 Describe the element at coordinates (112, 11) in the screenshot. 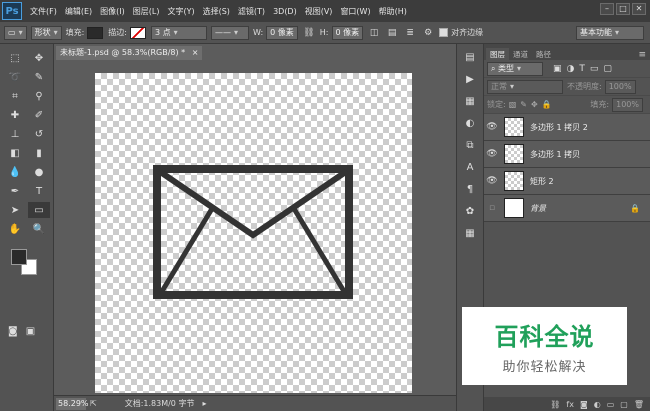

I see `menu-image: 图像(I)` at that location.